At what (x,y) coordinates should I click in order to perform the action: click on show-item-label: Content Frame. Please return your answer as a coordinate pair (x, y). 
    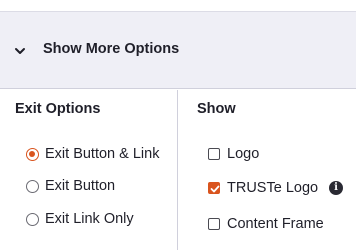
    Looking at the image, I should click on (275, 224).